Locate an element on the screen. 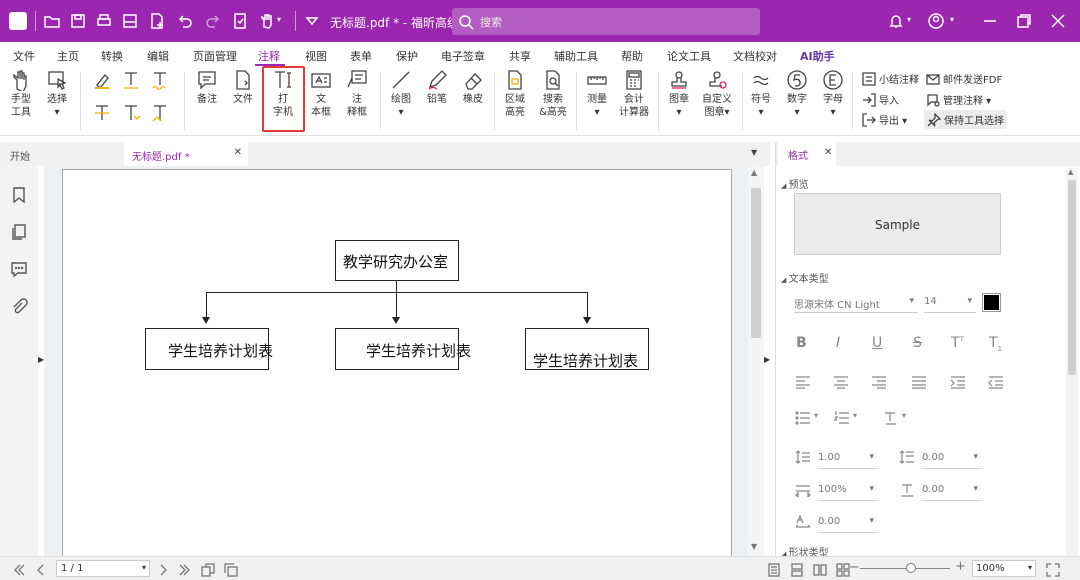 This screenshot has height=580, width=1080. paragraph-spacing-select: 0.00 is located at coordinates (952, 459).